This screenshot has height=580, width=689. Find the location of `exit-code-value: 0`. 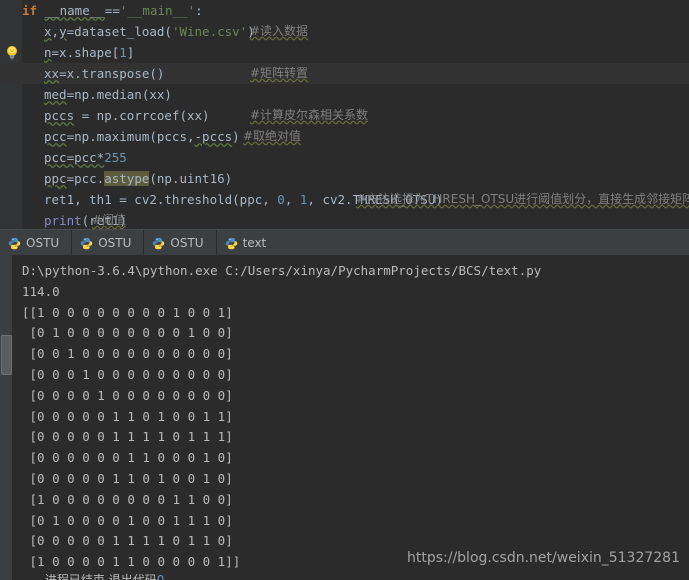

exit-code-value: 0 is located at coordinates (160, 576).